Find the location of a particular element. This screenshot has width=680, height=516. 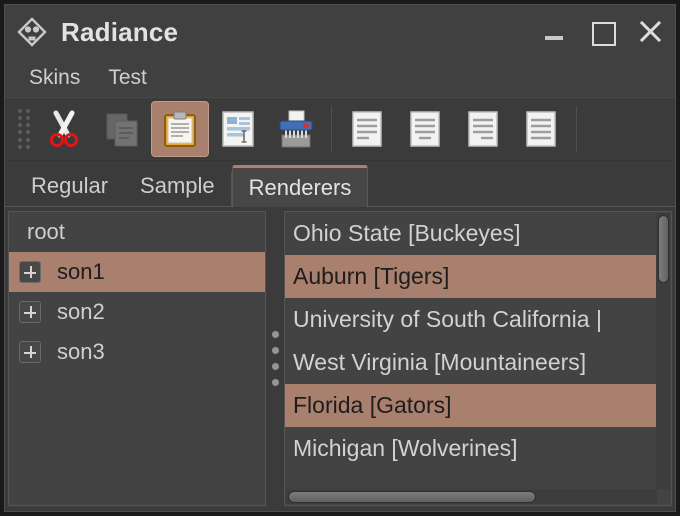

drag-grip-icon is located at coordinates (24, 129).